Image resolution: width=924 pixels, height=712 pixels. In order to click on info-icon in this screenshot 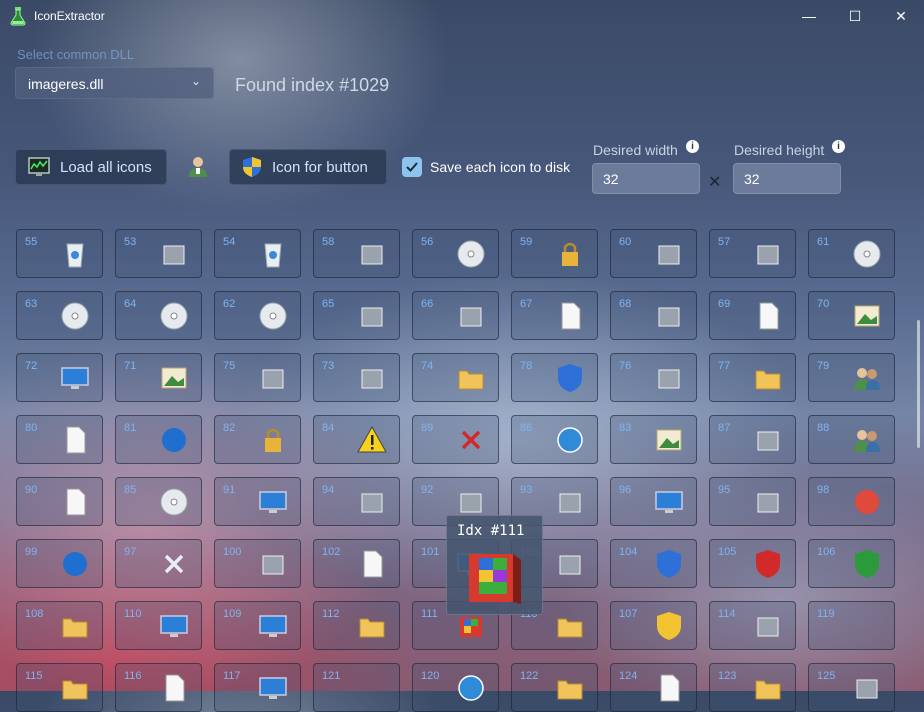, I will do `click(174, 440)`.